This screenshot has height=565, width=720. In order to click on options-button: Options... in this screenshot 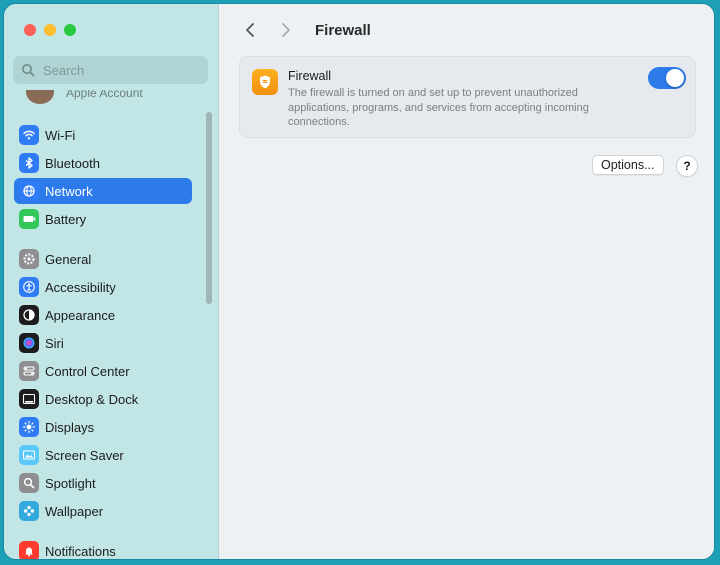, I will do `click(628, 165)`.